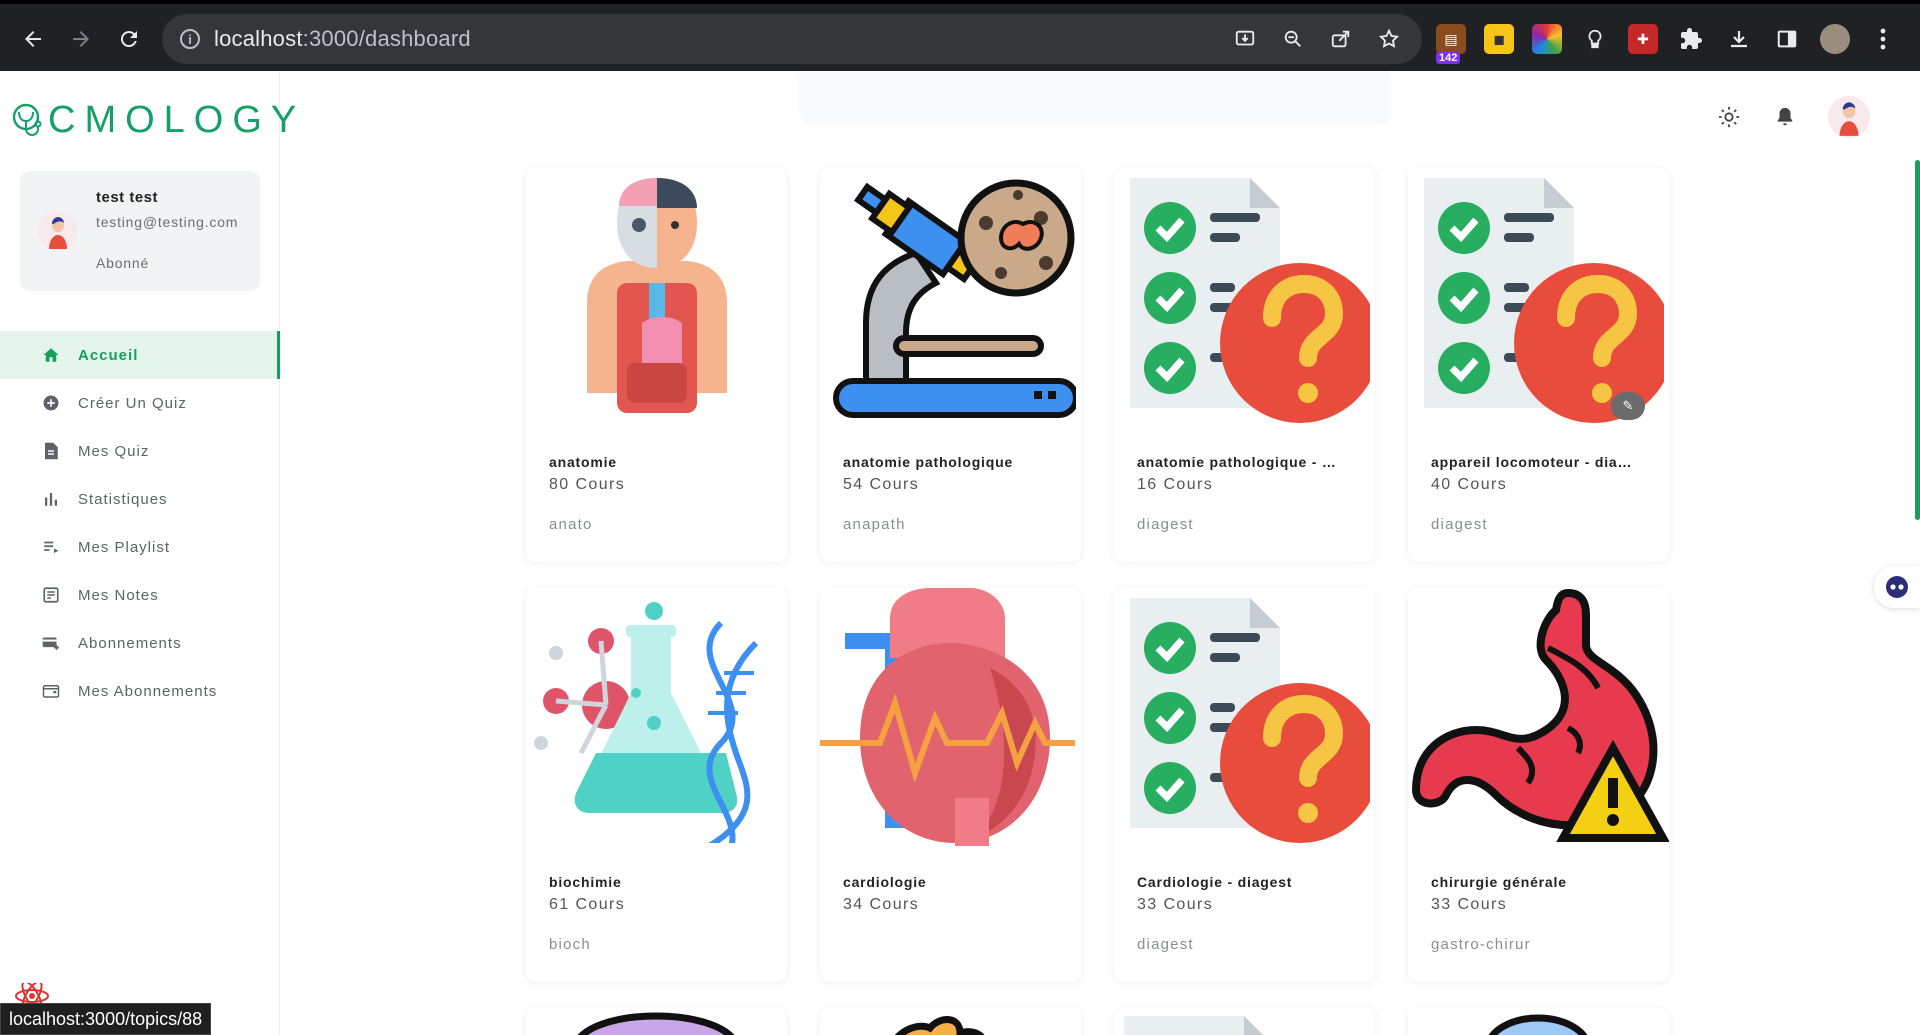 This screenshot has height=1035, width=1920. I want to click on sidebar-item-creer-quiz: Créer Un Quiz, so click(140, 403).